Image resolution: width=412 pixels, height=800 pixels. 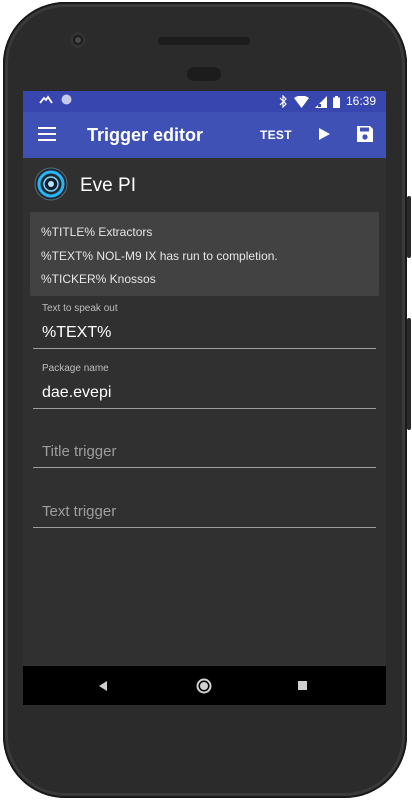 What do you see at coordinates (302, 685) in the screenshot?
I see `recents-icon` at bounding box center [302, 685].